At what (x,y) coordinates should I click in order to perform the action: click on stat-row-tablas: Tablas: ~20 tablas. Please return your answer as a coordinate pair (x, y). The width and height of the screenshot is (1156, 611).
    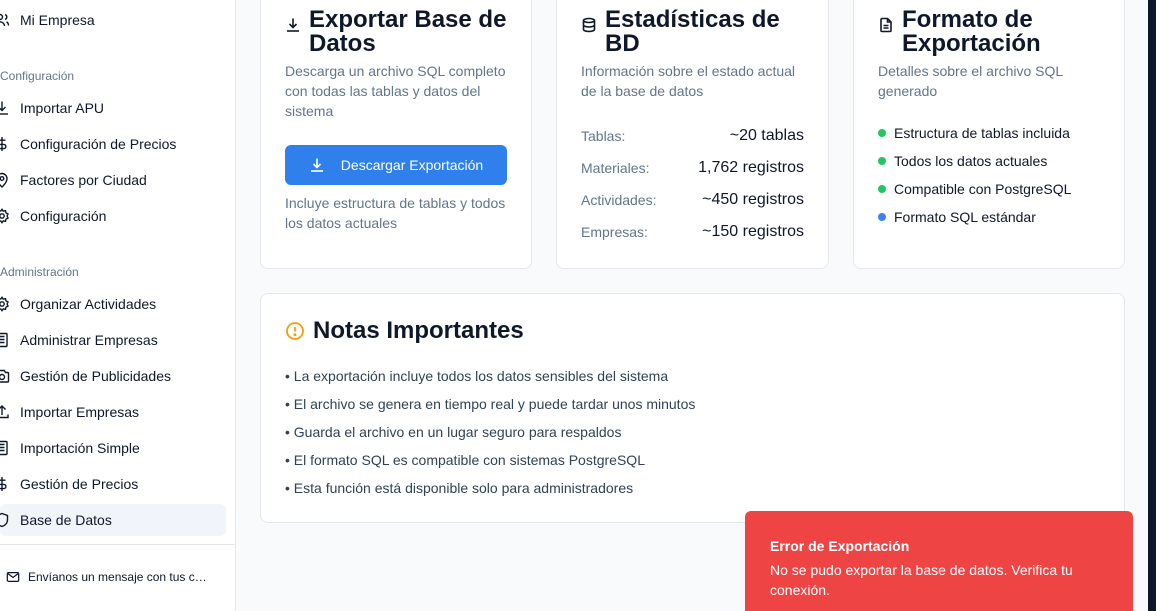
    Looking at the image, I should click on (692, 136).